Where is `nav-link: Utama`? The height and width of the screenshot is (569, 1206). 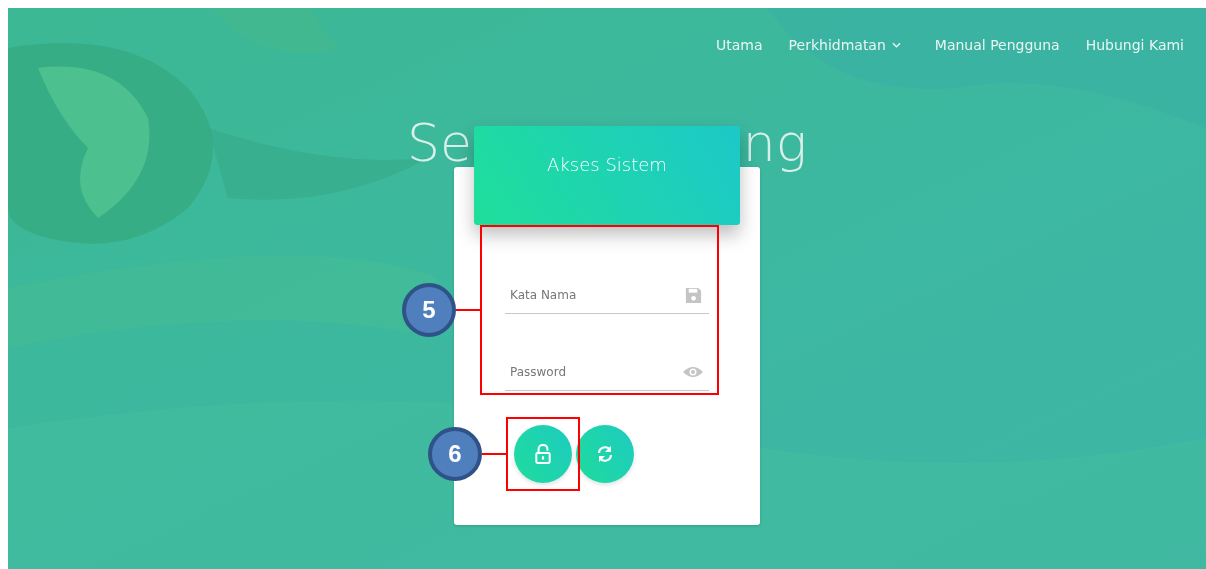
nav-link: Utama is located at coordinates (739, 45).